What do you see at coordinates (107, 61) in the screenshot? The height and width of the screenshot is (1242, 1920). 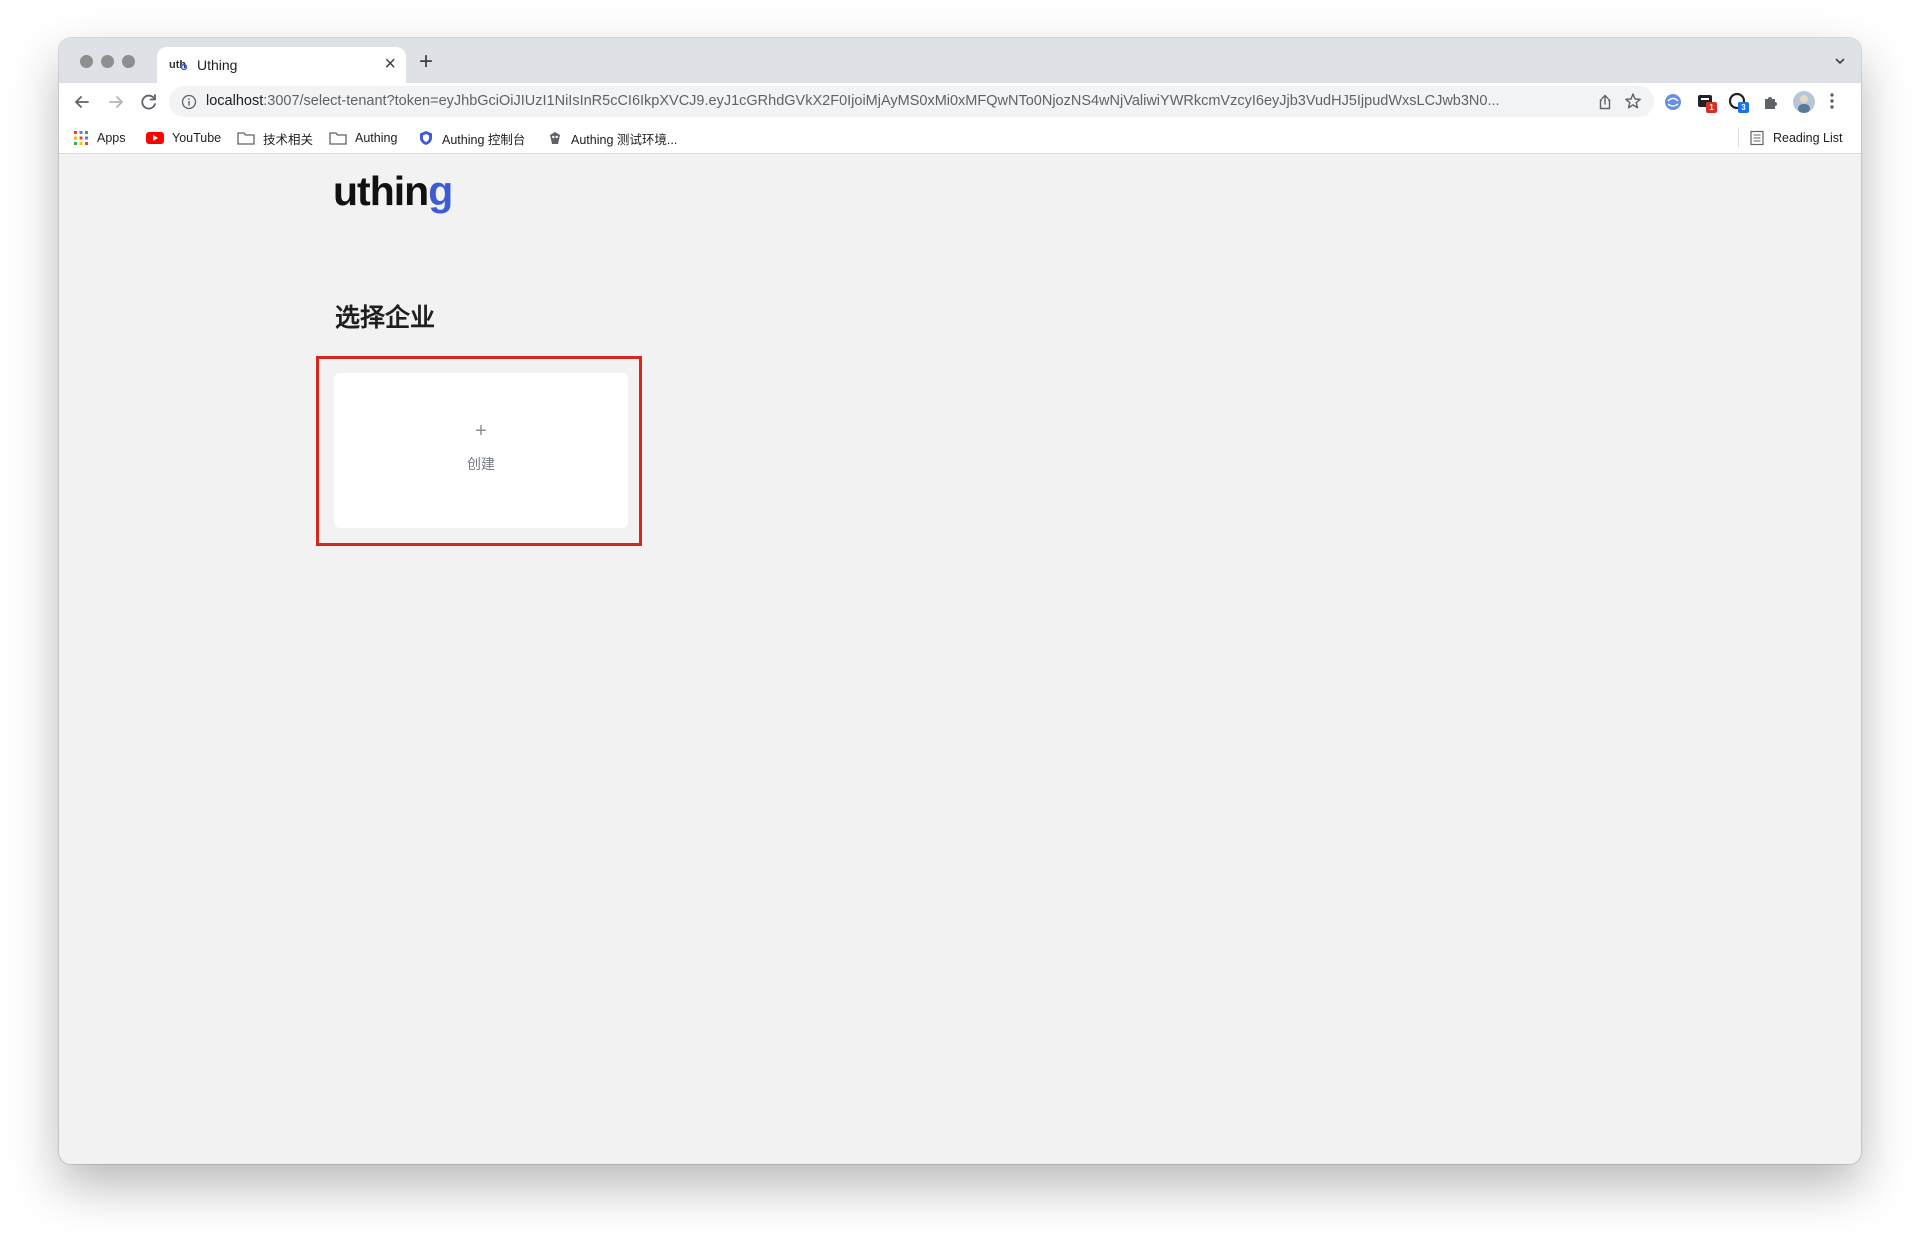 I see `minimize-window-button` at bounding box center [107, 61].